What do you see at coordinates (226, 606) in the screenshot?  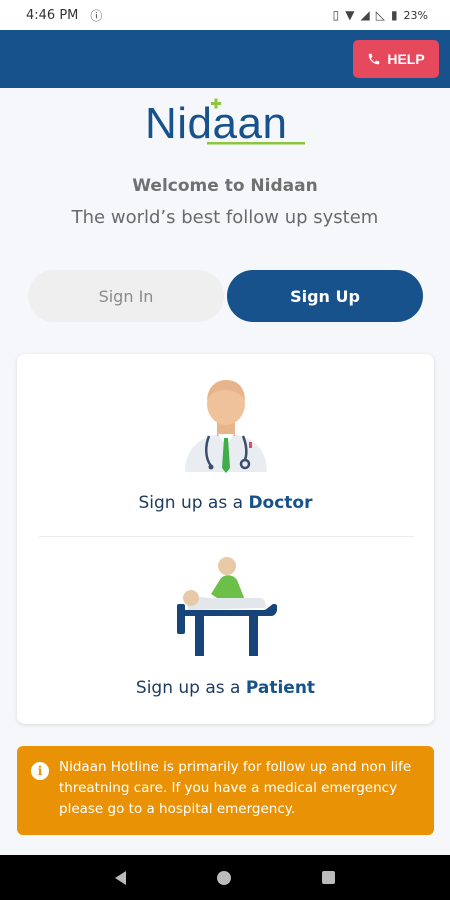 I see `patient-icon` at bounding box center [226, 606].